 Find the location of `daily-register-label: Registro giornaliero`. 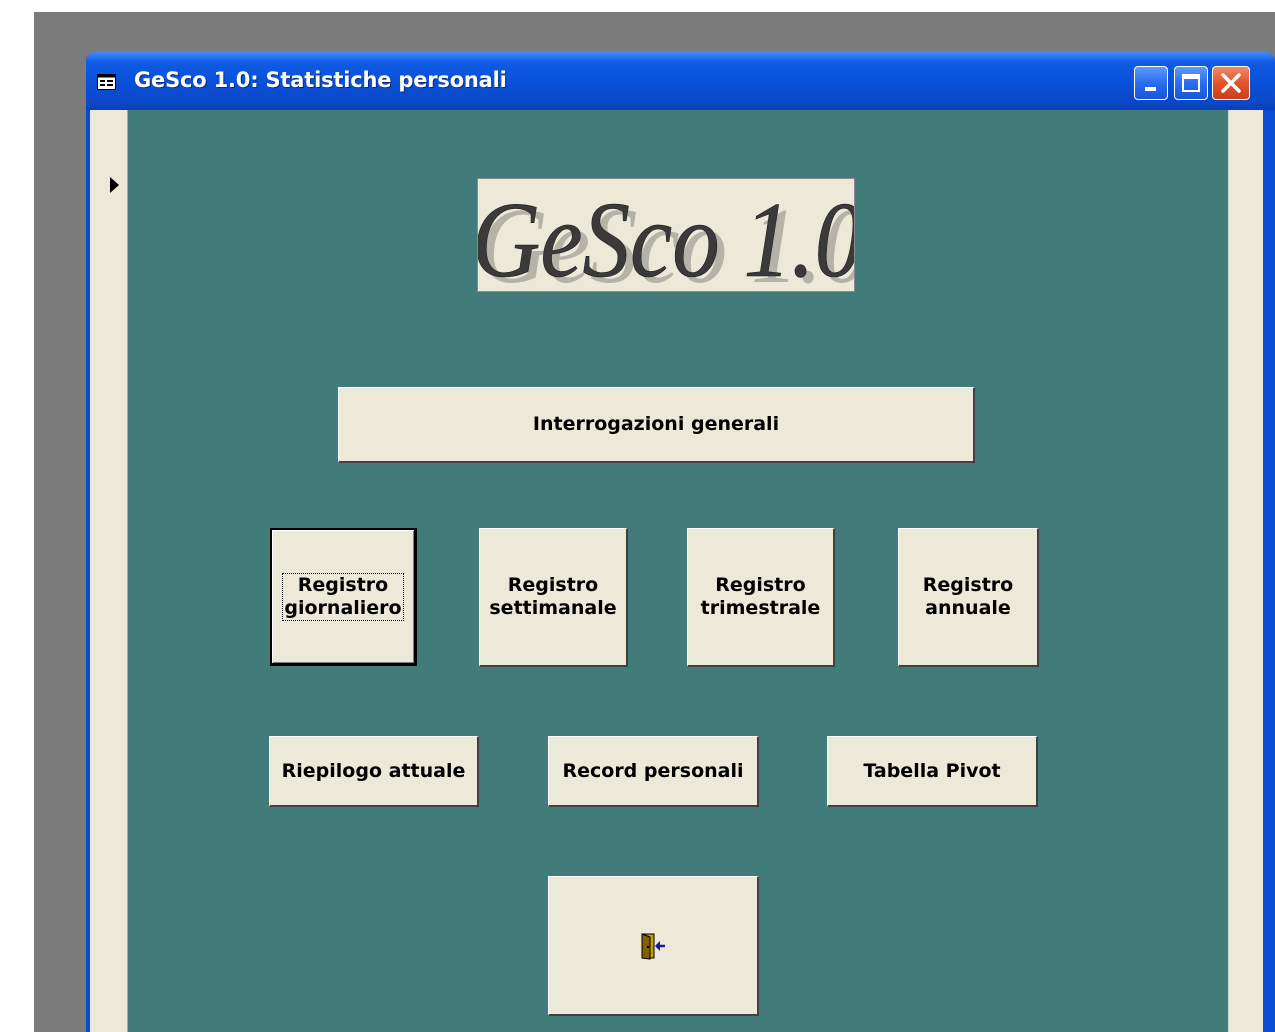

daily-register-label: Registro giornaliero is located at coordinates (343, 596).